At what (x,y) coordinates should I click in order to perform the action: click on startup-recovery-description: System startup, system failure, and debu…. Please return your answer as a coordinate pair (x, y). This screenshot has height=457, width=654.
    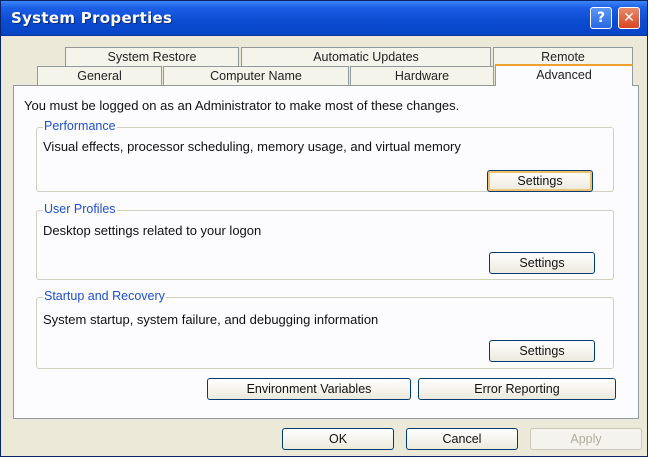
    Looking at the image, I should click on (211, 319).